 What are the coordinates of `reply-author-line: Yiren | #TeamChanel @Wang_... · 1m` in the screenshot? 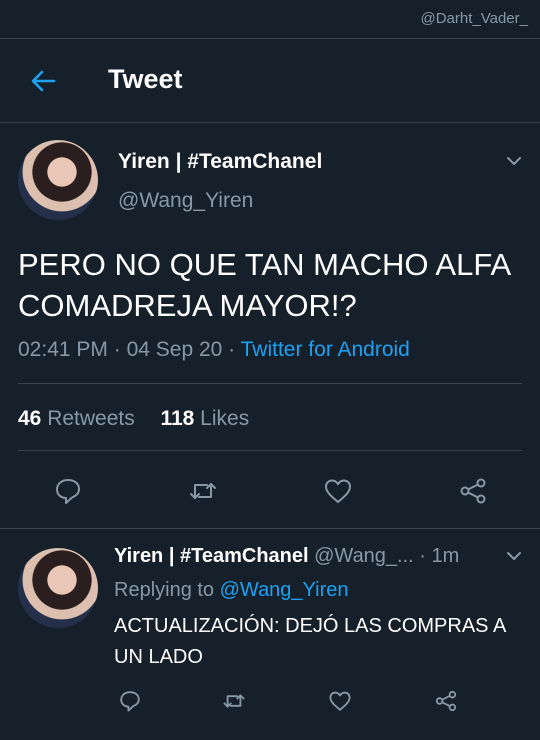 It's located at (286, 556).